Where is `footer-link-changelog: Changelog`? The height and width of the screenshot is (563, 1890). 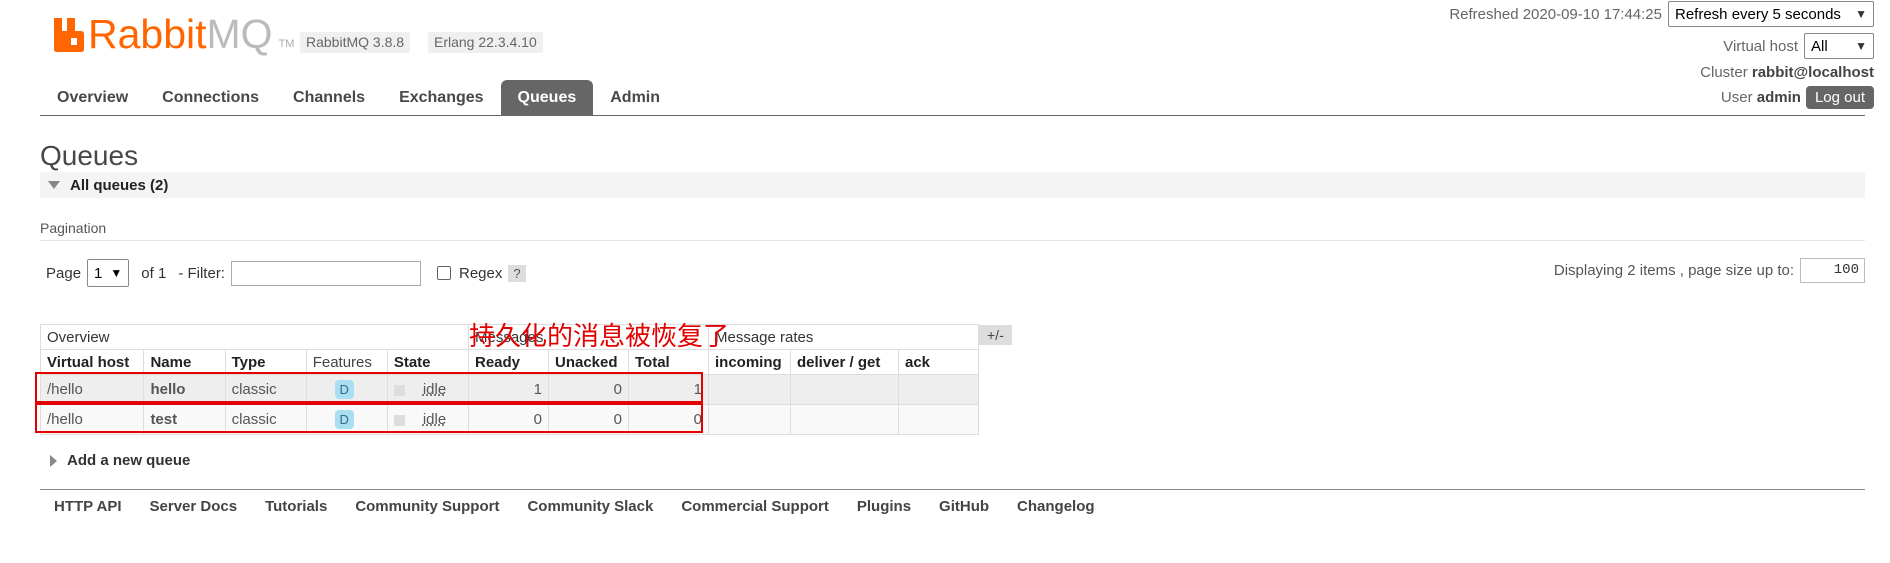 footer-link-changelog: Changelog is located at coordinates (1056, 506).